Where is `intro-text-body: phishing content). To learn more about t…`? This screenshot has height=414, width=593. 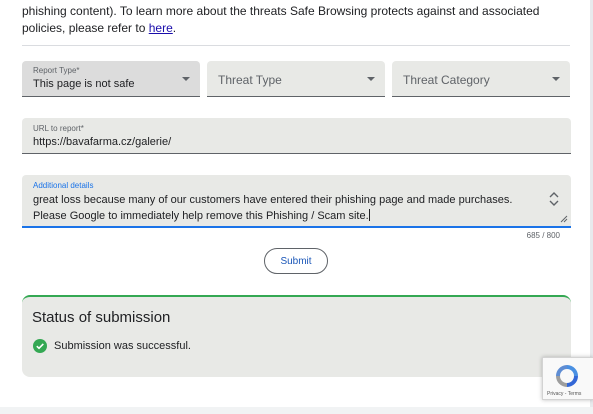
intro-text-body: phishing content). To learn more about t… is located at coordinates (281, 19).